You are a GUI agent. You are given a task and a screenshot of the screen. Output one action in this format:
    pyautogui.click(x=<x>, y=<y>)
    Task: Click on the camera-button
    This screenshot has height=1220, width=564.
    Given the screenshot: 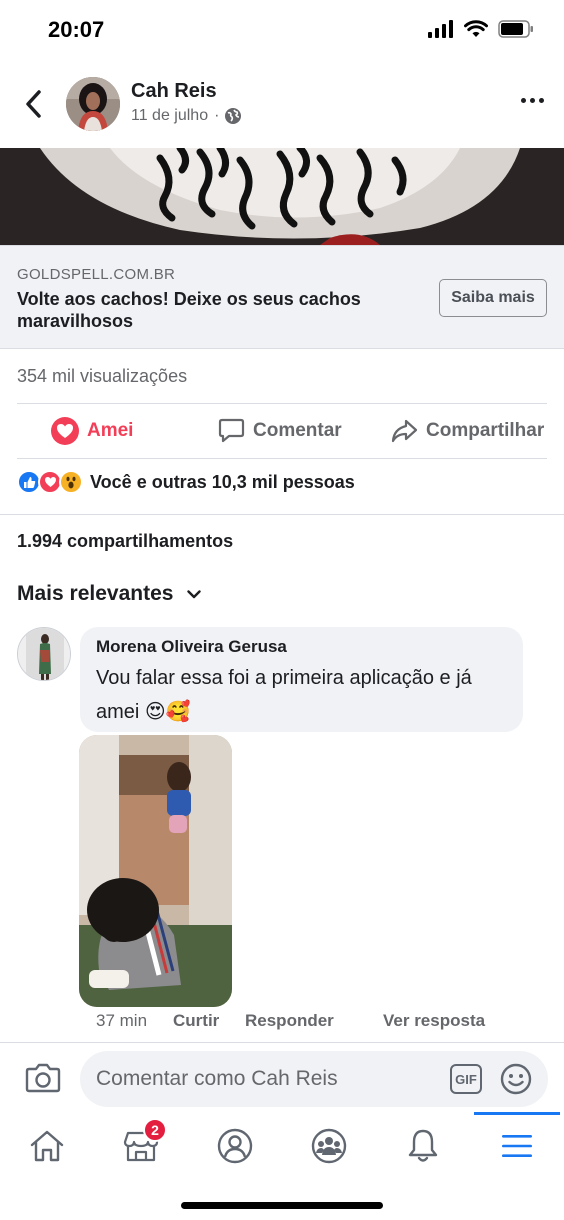 What is the action you would take?
    pyautogui.click(x=43, y=1078)
    